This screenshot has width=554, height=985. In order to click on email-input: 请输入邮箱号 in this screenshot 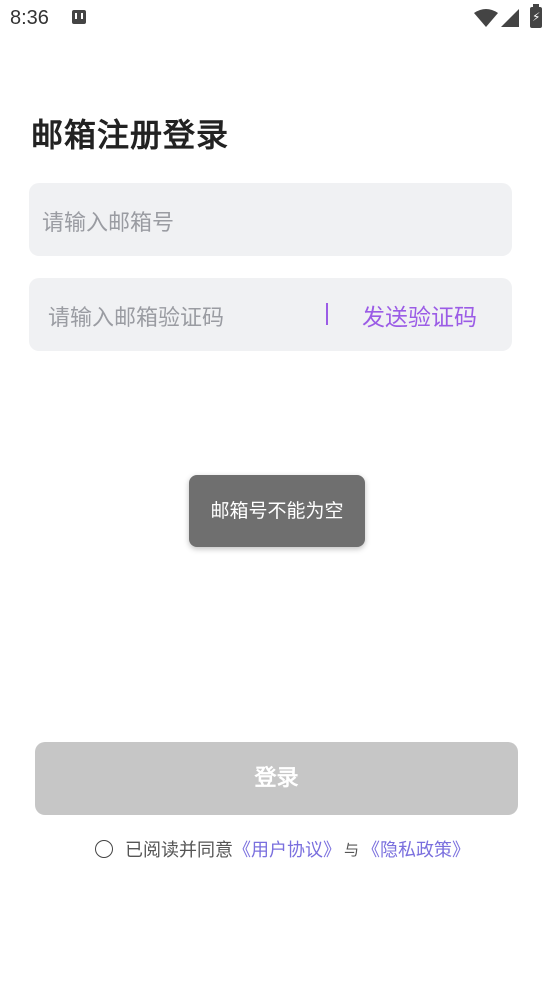, I will do `click(270, 219)`.